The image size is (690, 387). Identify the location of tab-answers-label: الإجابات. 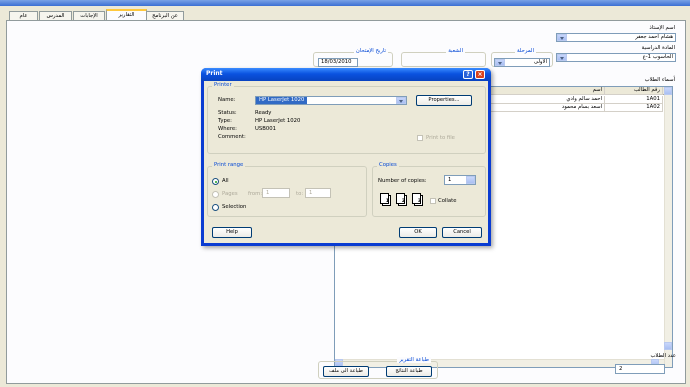
(89, 16).